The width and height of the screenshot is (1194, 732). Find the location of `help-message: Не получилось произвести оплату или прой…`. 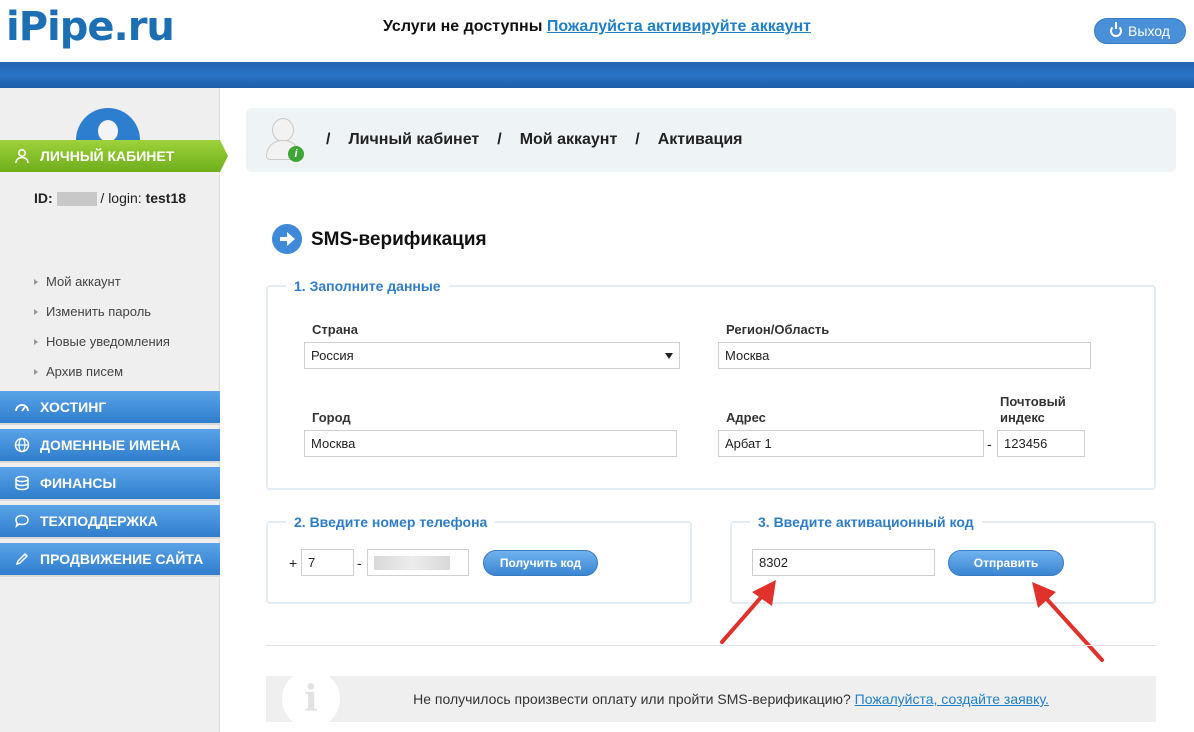

help-message: Не получилось произвести оплату или прой… is located at coordinates (711, 699).